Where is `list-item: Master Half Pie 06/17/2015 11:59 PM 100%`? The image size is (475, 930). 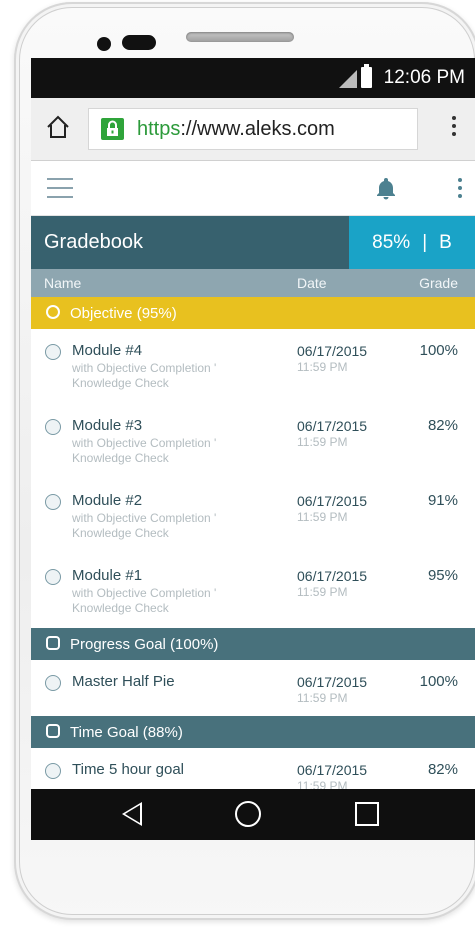 list-item: Master Half Pie 06/17/2015 11:59 PM 100% is located at coordinates (253, 688).